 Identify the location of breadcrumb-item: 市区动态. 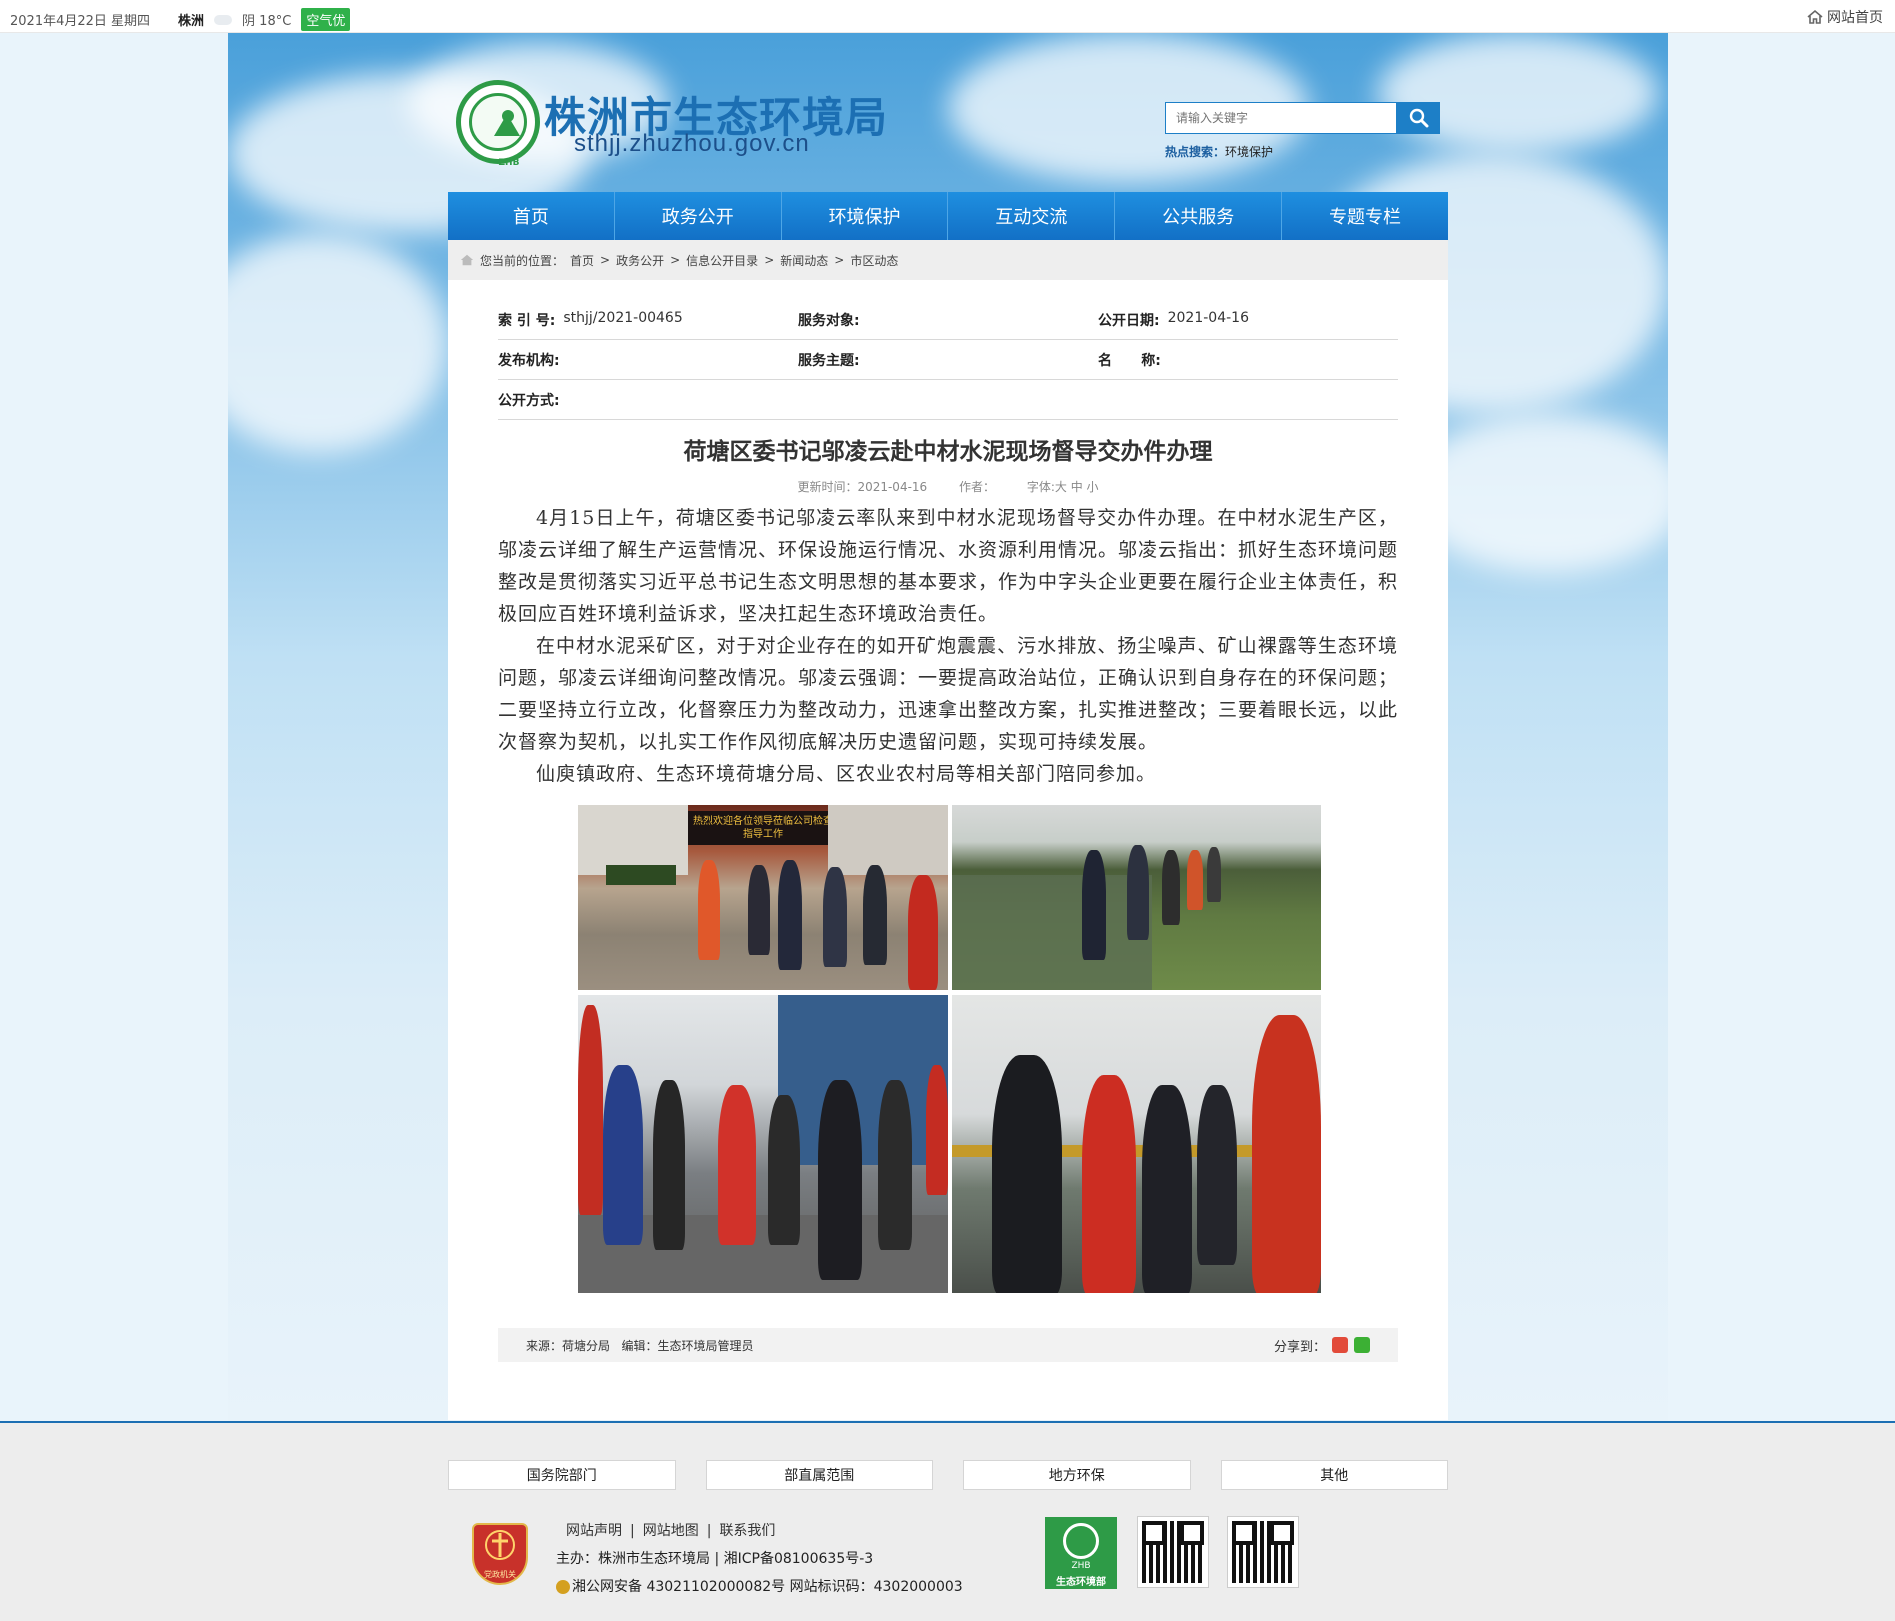
(874, 260).